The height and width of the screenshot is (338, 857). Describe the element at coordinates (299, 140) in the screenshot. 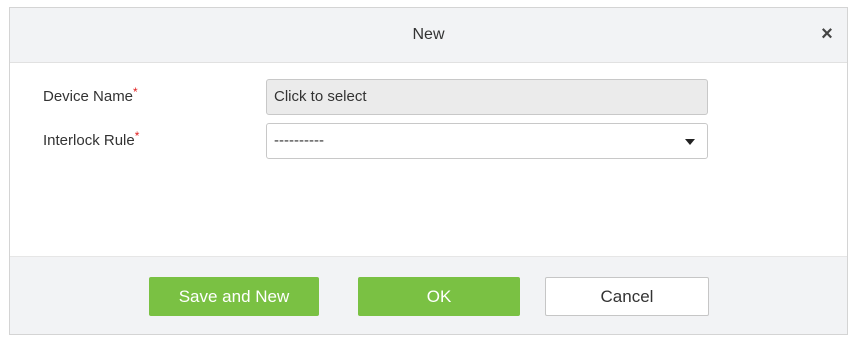

I see `interlock-rule-selected-value: ----------` at that location.